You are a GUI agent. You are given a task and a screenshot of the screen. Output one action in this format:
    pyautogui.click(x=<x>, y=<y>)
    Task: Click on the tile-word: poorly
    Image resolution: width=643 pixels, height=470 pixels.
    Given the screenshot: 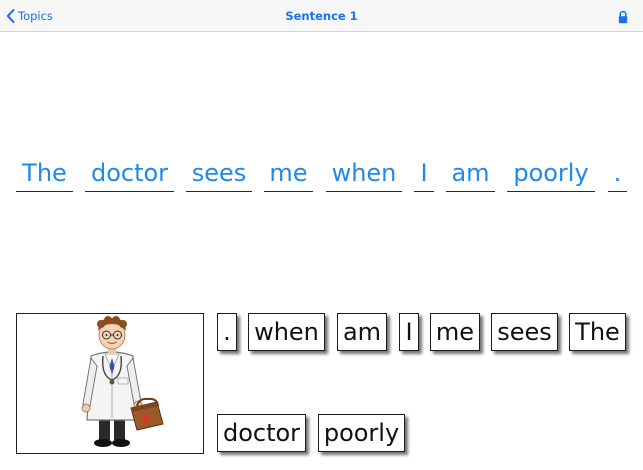 What is the action you would take?
    pyautogui.click(x=361, y=433)
    